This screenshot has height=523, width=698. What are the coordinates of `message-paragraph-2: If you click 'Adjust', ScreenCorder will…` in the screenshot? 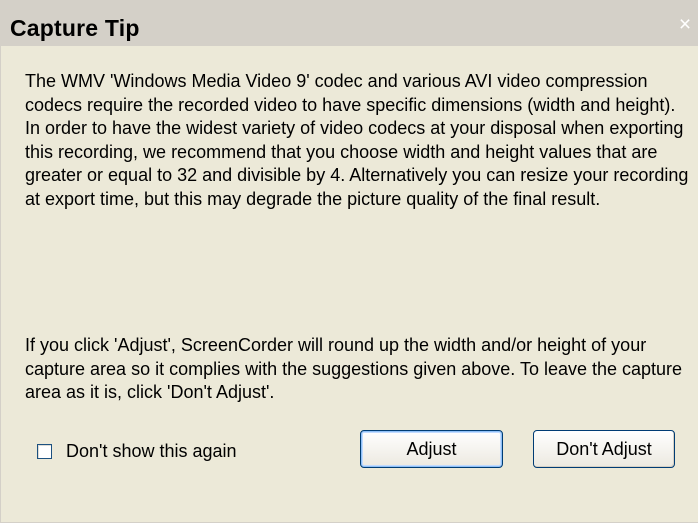 It's located at (354, 368).